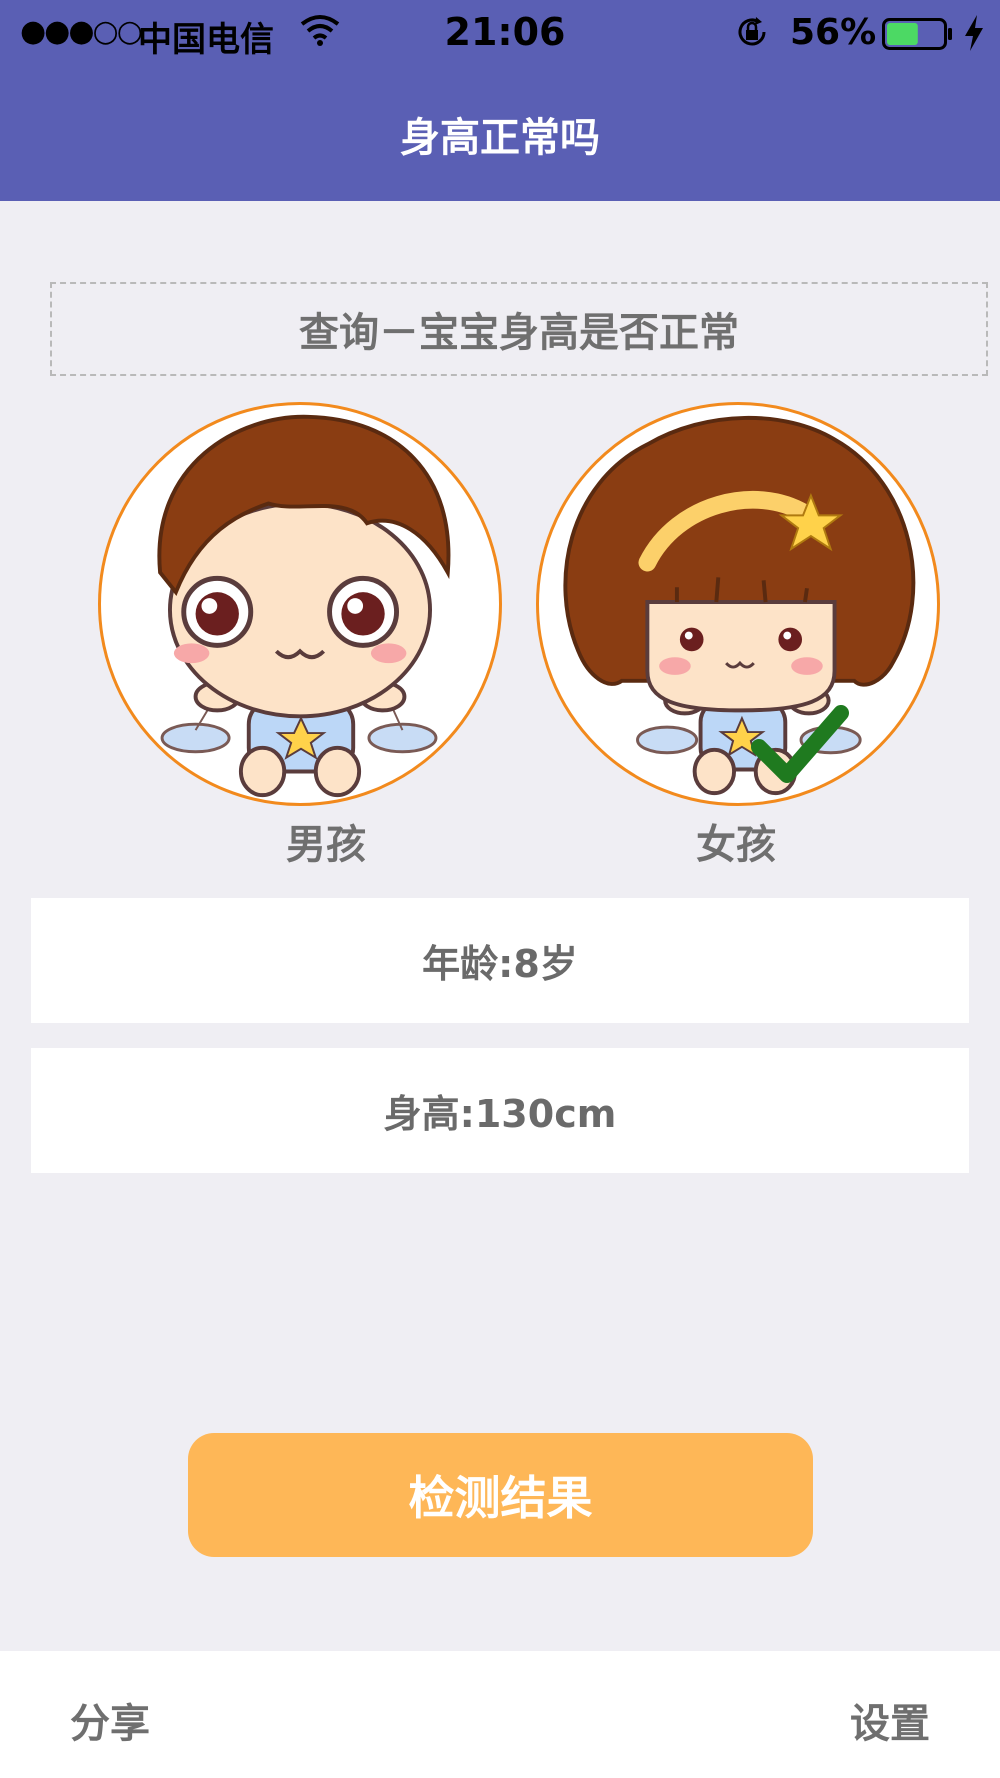  Describe the element at coordinates (752, 32) in the screenshot. I see `orientation-lock-icon` at that location.